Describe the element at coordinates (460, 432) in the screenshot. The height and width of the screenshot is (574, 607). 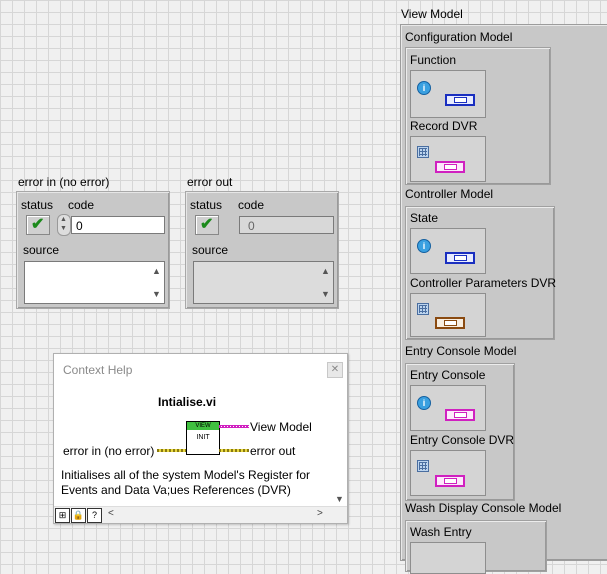
I see `entry-console-model-cluster: Entry Console i Entry Console DVR` at that location.